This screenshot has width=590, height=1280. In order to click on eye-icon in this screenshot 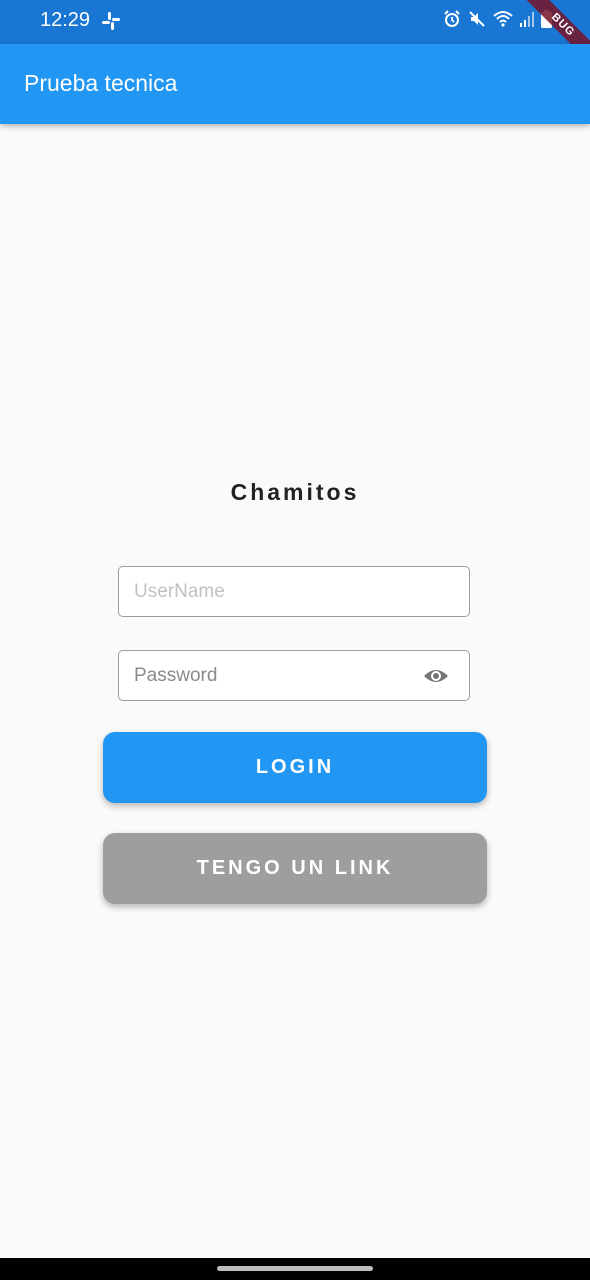, I will do `click(436, 676)`.